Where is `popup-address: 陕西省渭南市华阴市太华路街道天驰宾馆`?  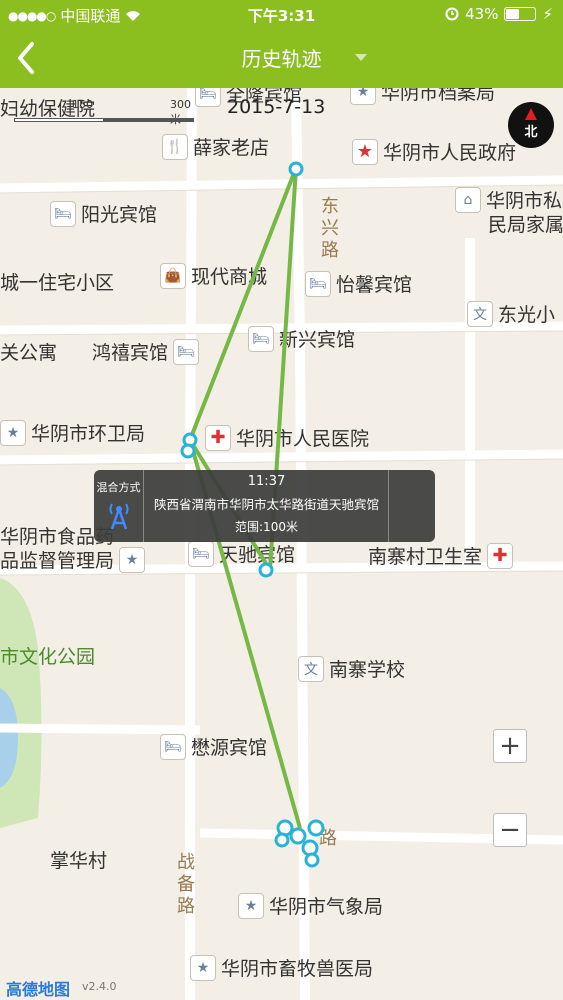
popup-address: 陕西省渭南市华阴市太华路街道天驰宾馆 is located at coordinates (266, 504).